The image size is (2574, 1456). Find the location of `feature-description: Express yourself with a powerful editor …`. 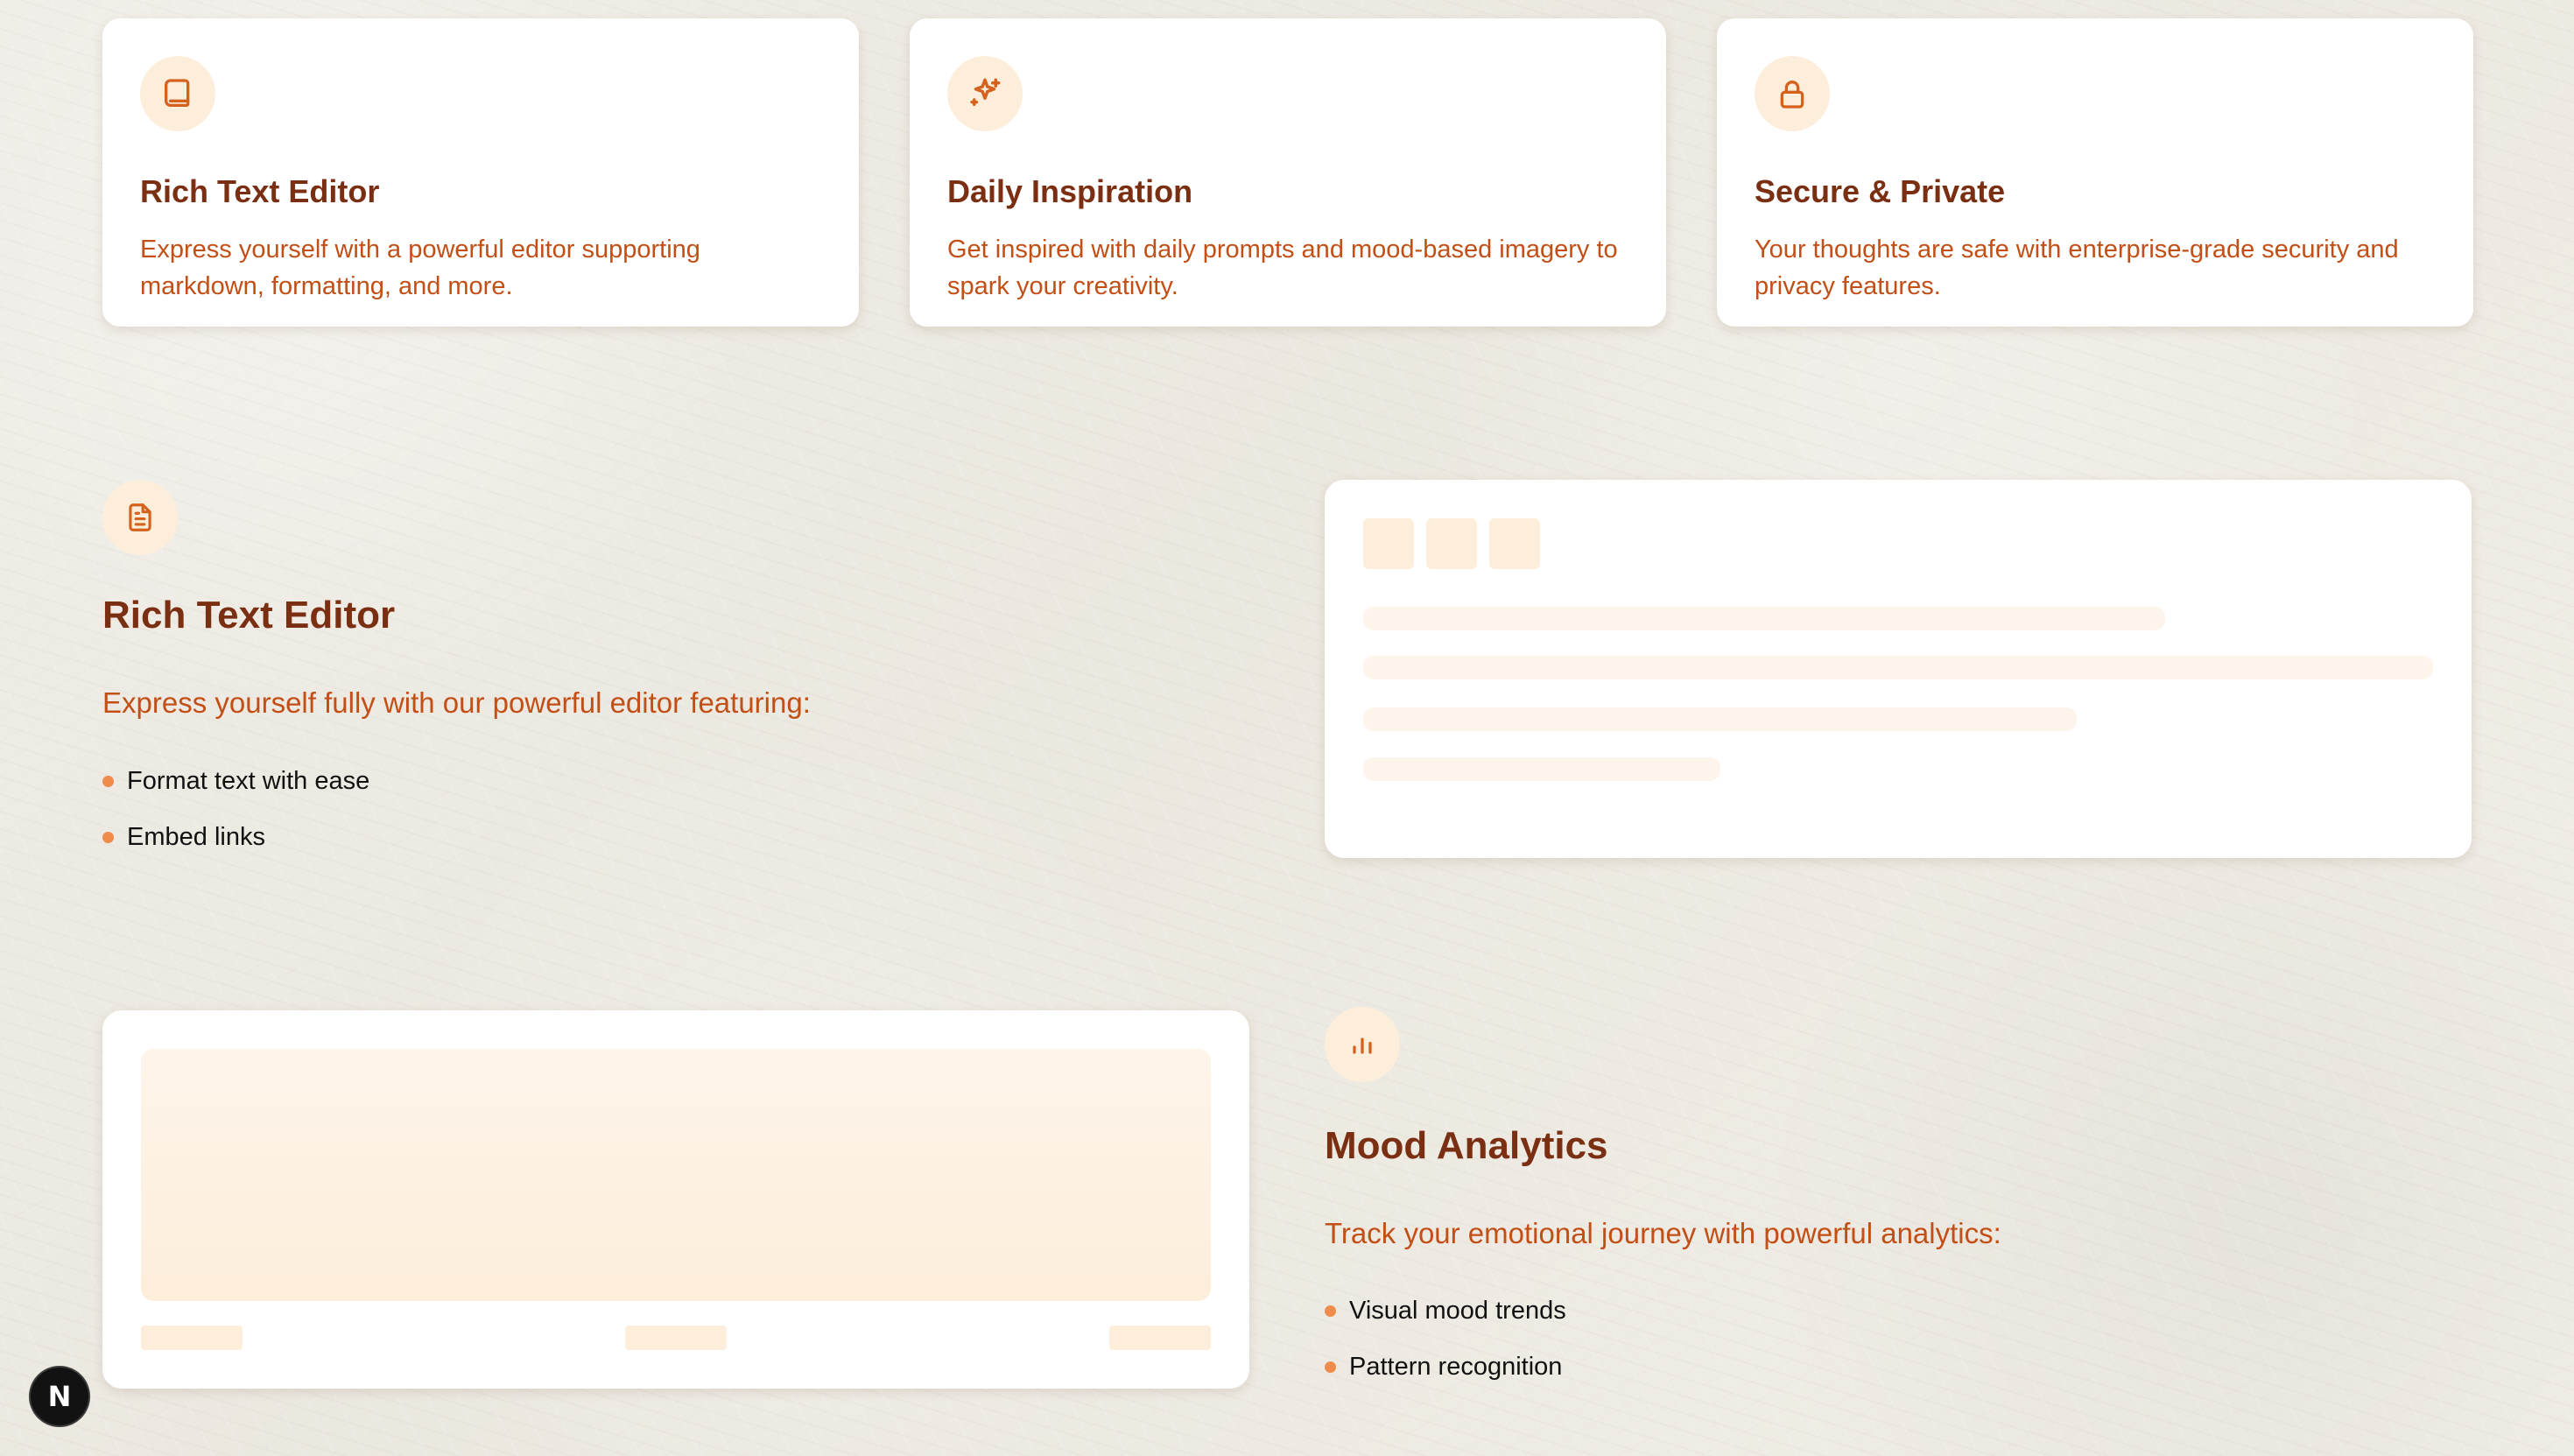

feature-description: Express yourself with a powerful editor … is located at coordinates (420, 268).